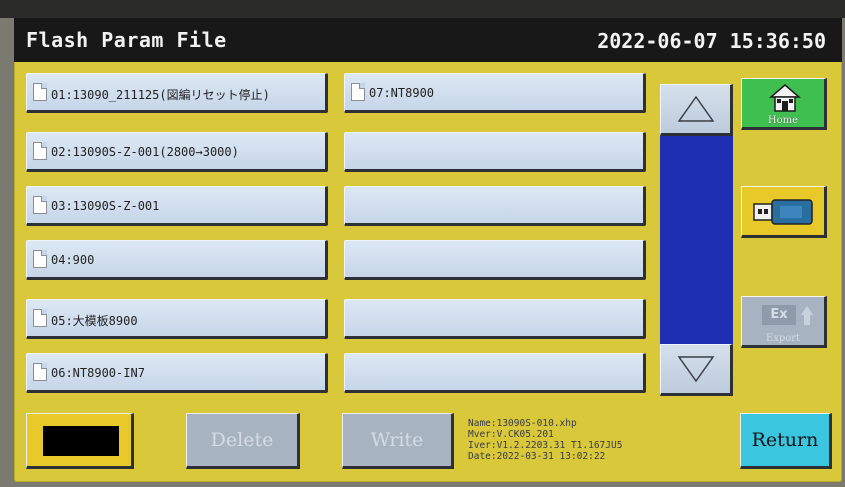 This screenshot has width=845, height=487. I want to click on info-date: Date:2022-03-31 13:02:22, so click(537, 456).